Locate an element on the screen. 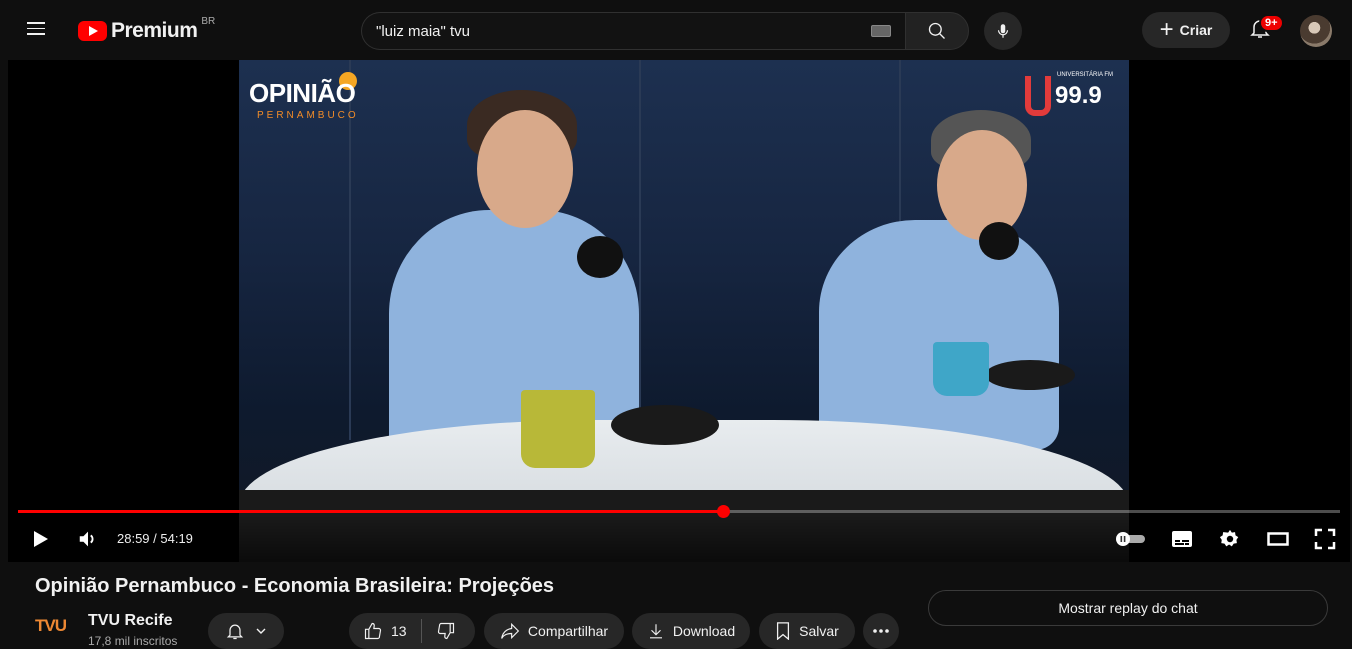 Image resolution: width=1352 pixels, height=649 pixels. host-right-head is located at coordinates (982, 185).